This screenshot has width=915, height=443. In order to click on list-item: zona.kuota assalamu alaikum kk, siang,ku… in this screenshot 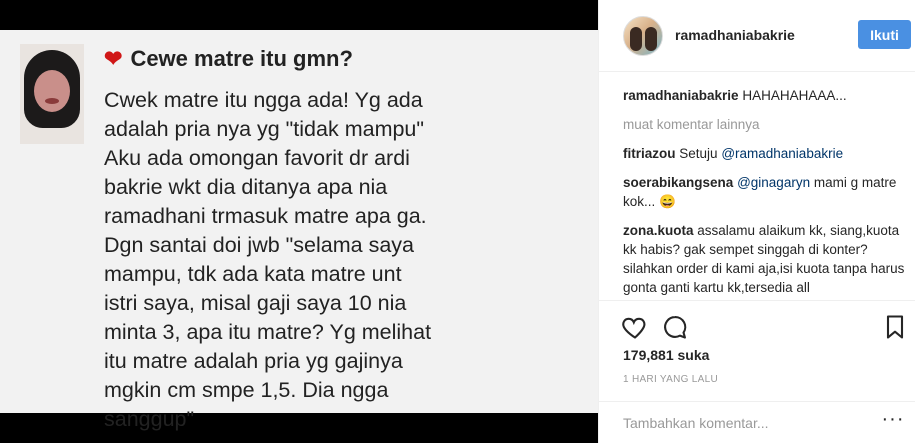, I will do `click(764, 260)`.